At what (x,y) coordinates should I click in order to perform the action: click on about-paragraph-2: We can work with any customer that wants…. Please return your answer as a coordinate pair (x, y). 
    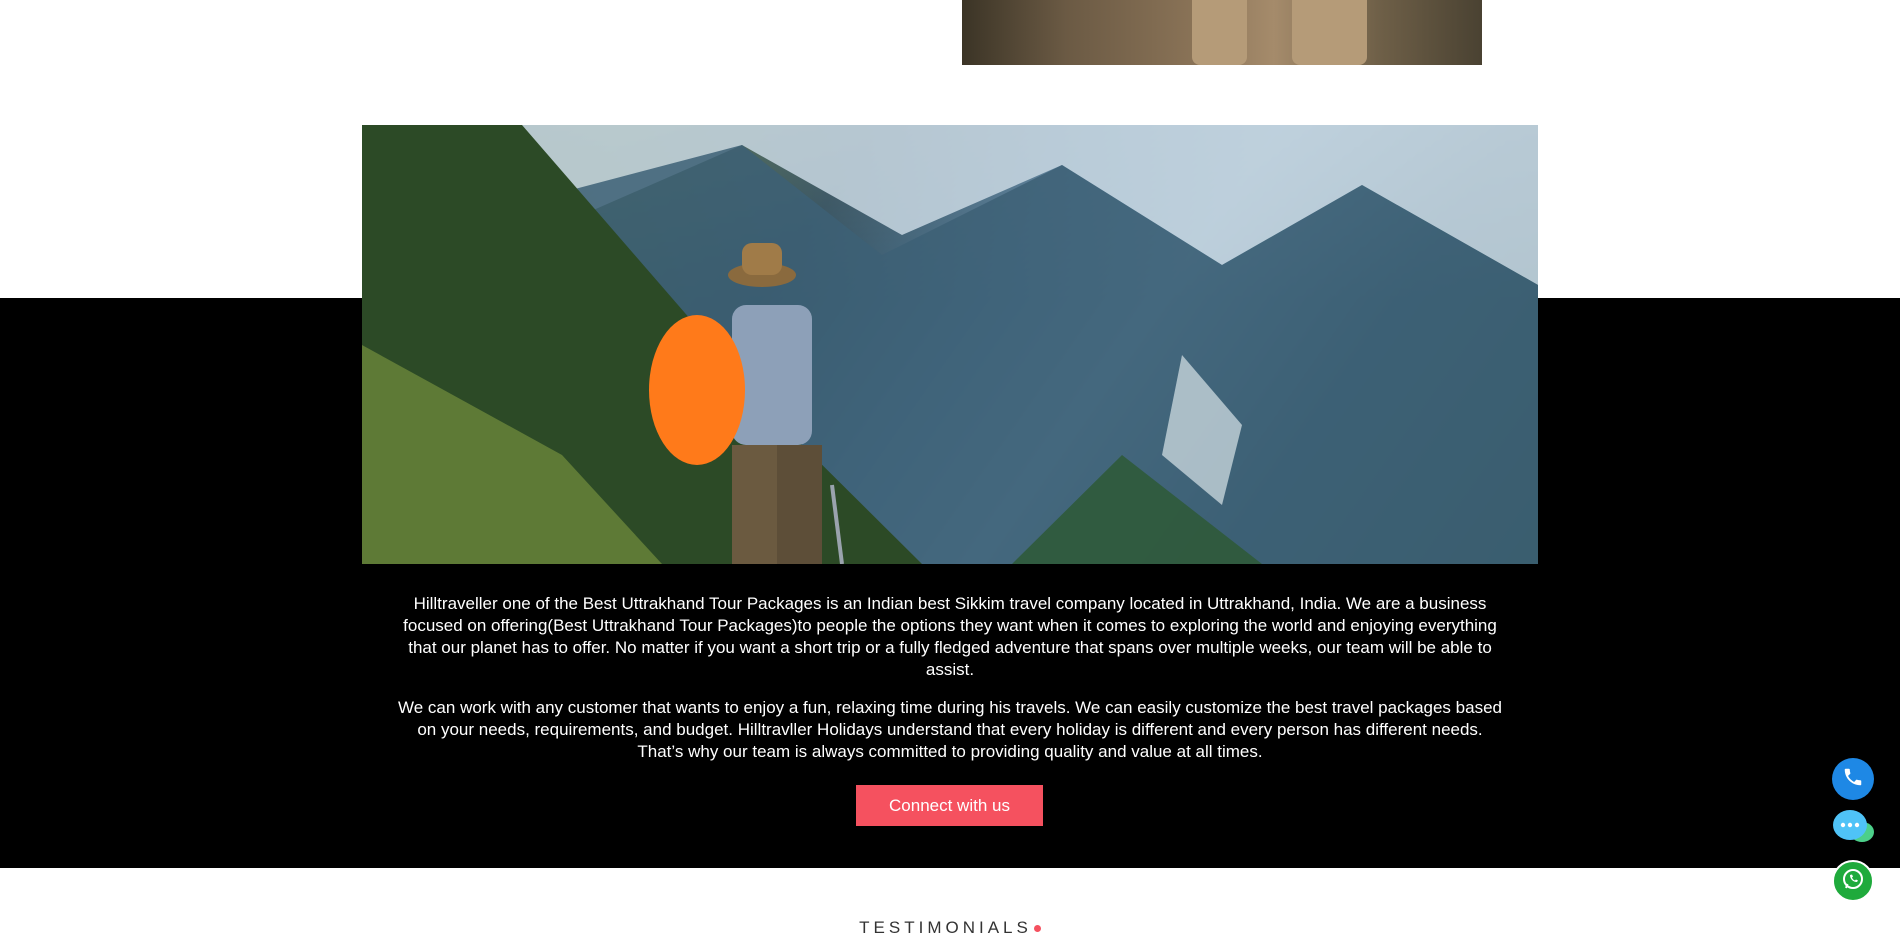
    Looking at the image, I should click on (950, 729).